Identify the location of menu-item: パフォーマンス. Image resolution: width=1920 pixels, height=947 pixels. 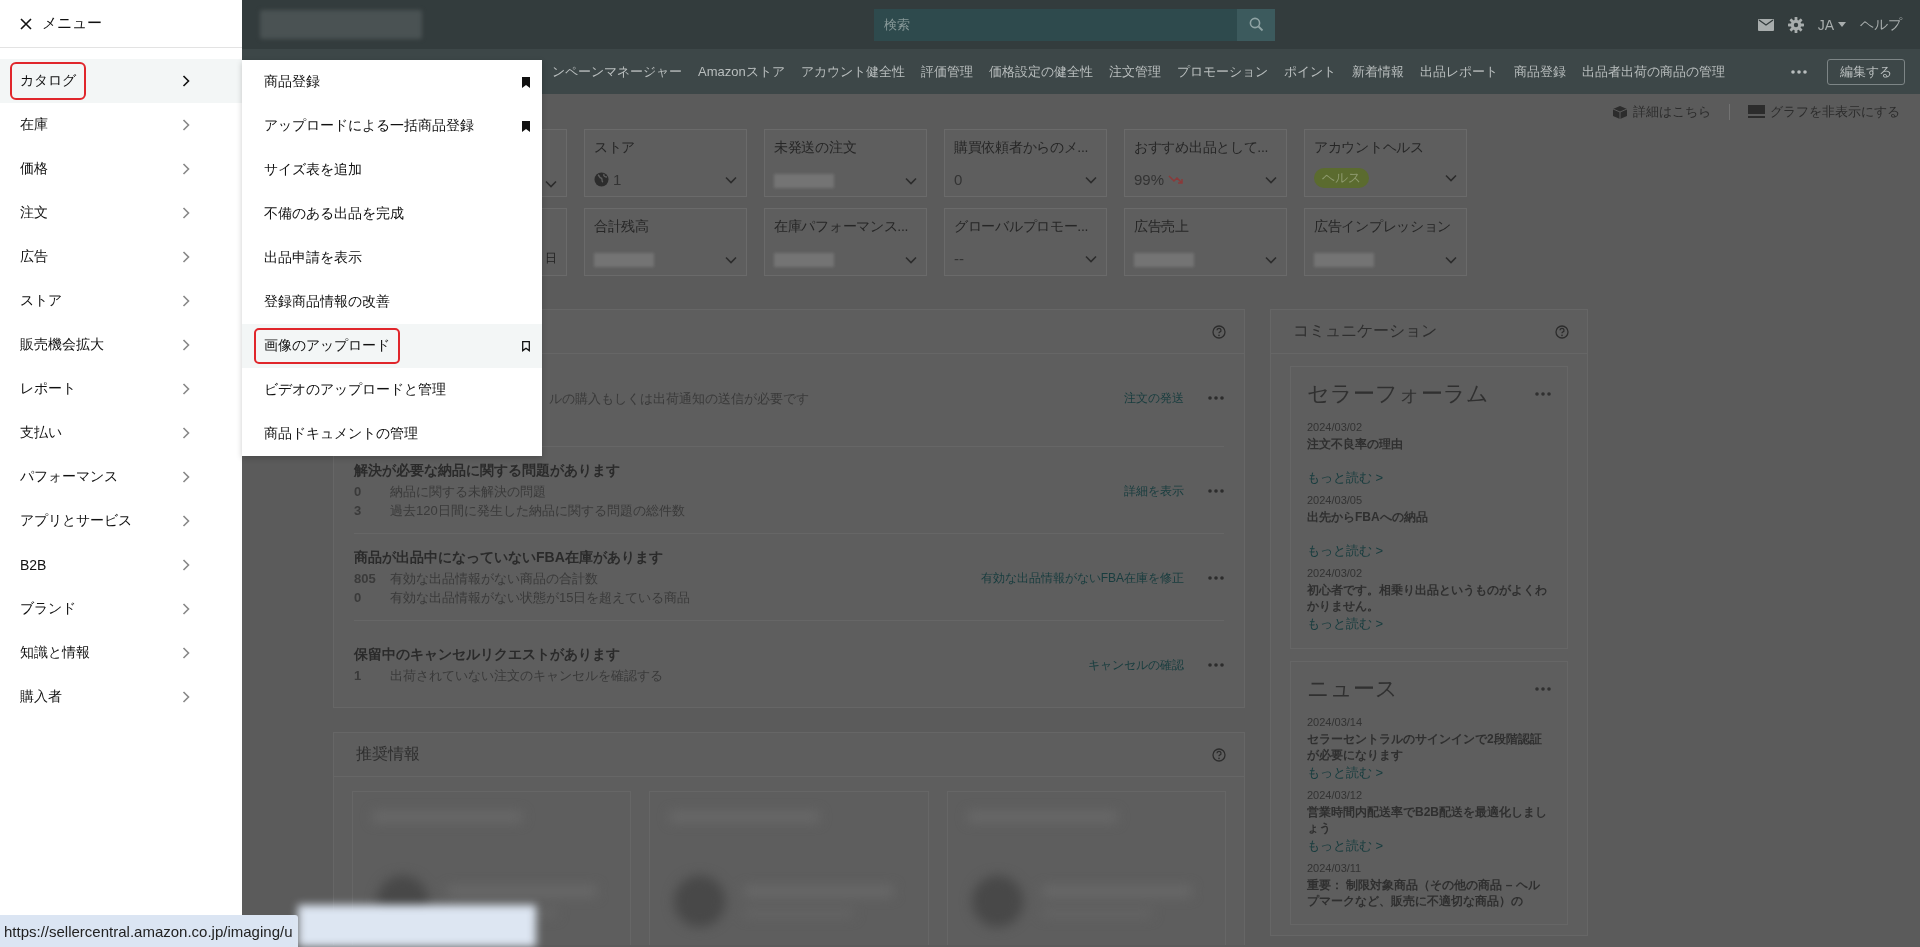
(121, 477).